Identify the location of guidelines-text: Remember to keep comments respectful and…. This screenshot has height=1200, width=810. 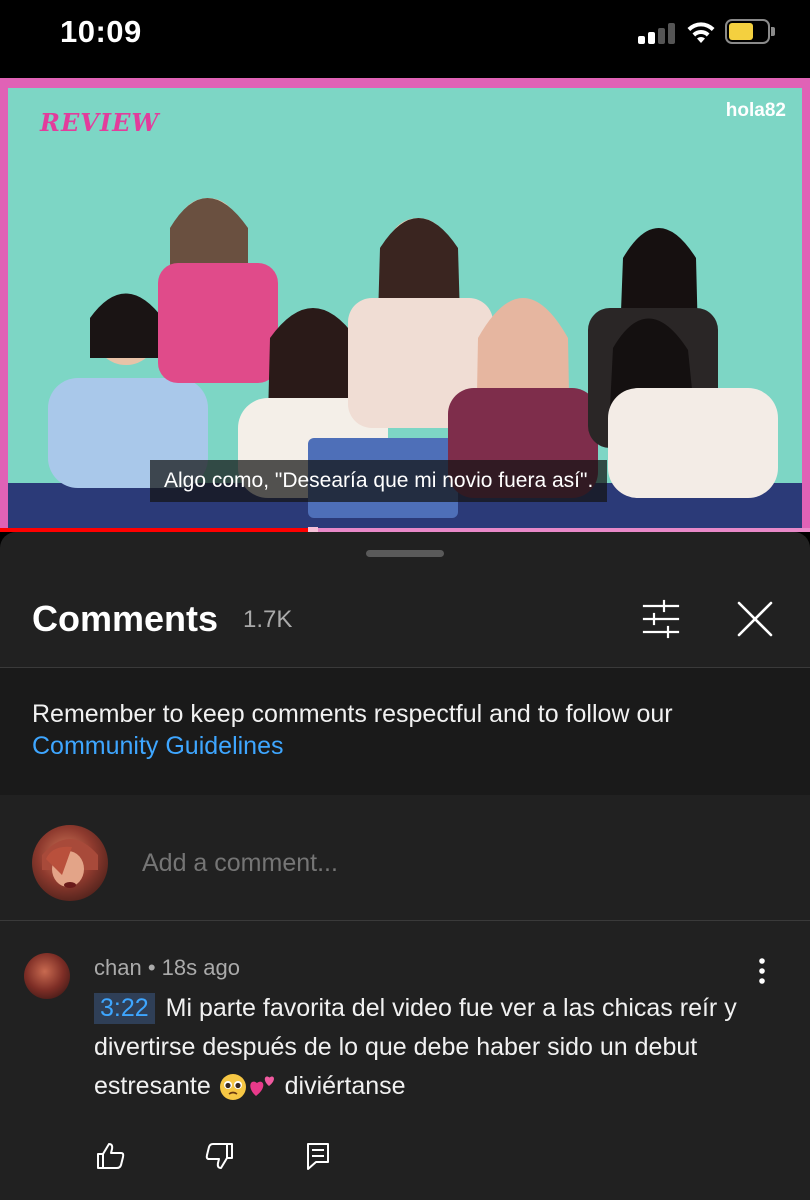
(352, 714).